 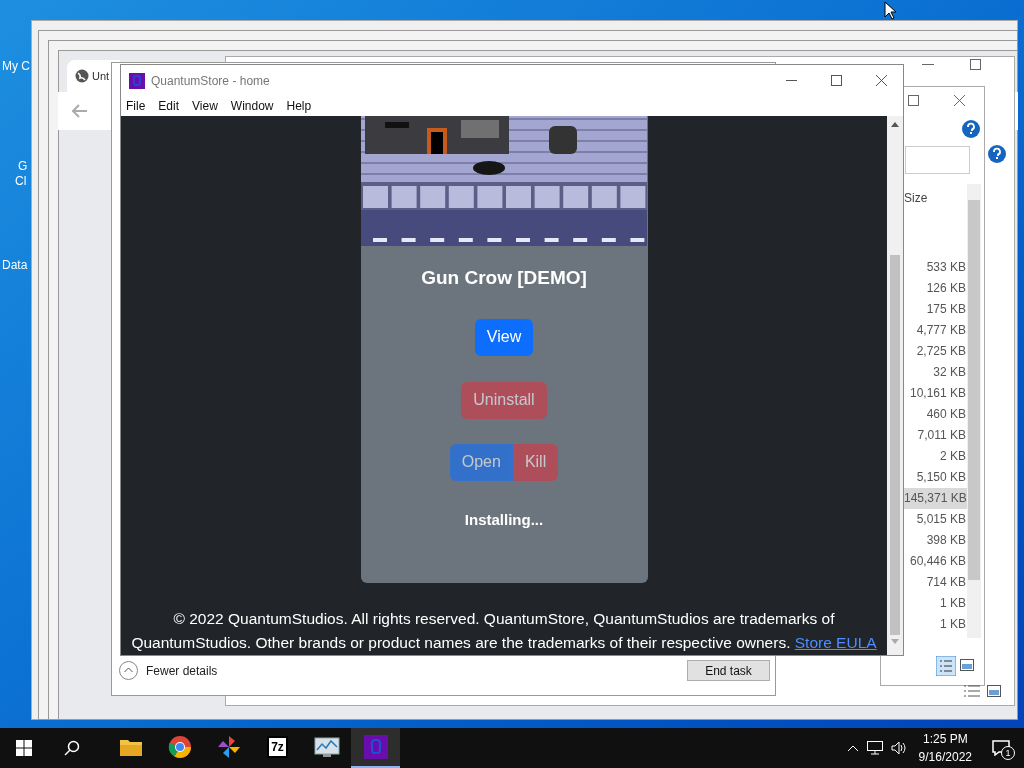 I want to click on taskbar-button, so click(x=375, y=748).